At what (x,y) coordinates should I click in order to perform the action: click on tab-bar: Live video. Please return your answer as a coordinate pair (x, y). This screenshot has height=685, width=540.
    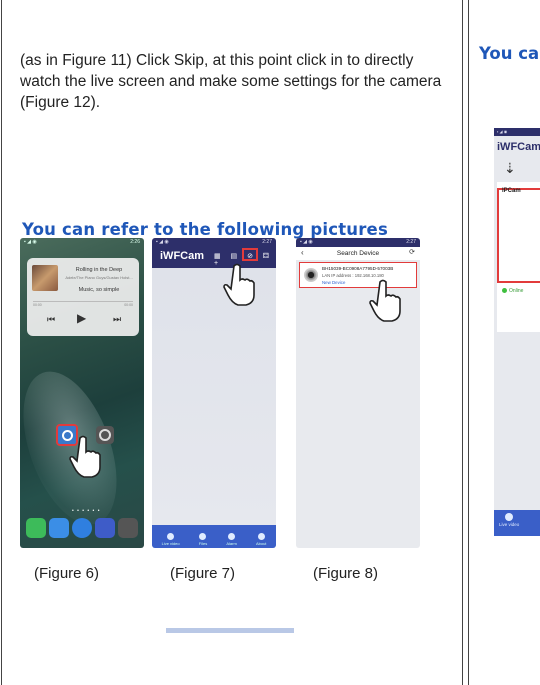
    Looking at the image, I should click on (517, 523).